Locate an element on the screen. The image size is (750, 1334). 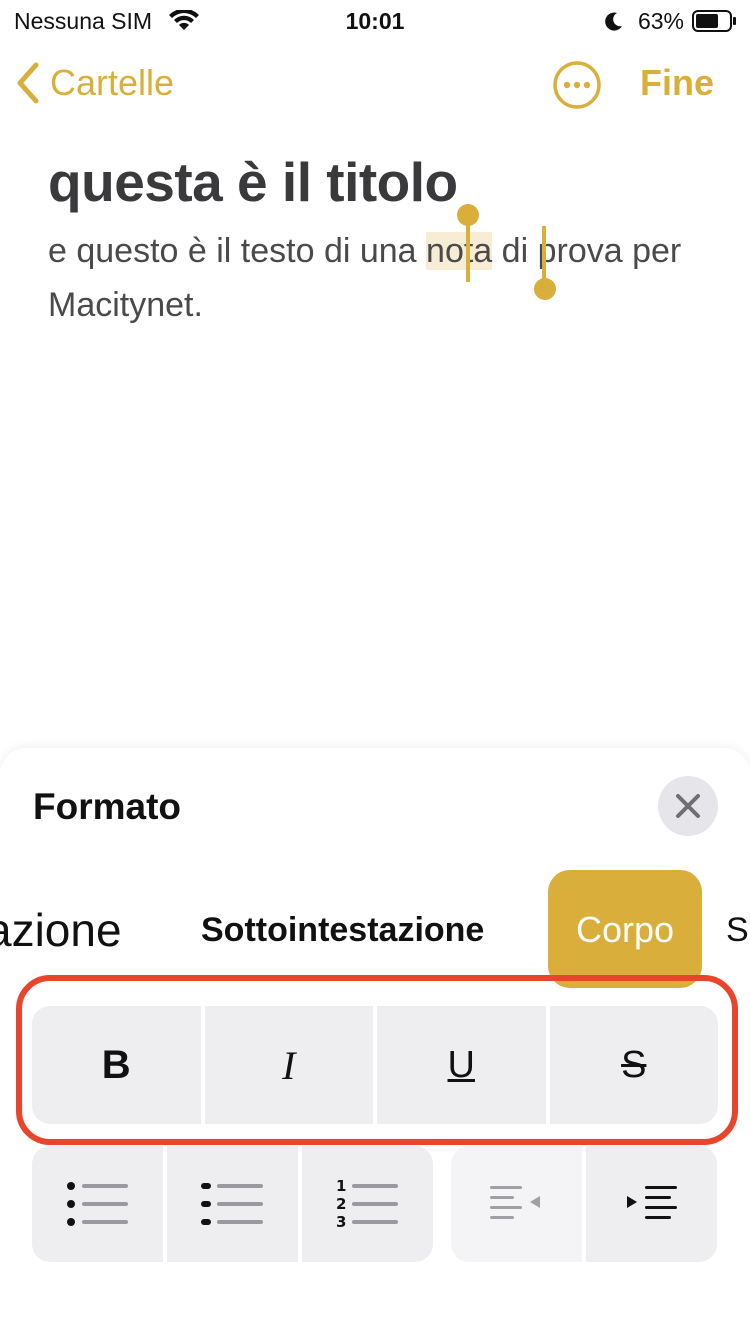
svg-text: 2 is located at coordinates (341, 1204).